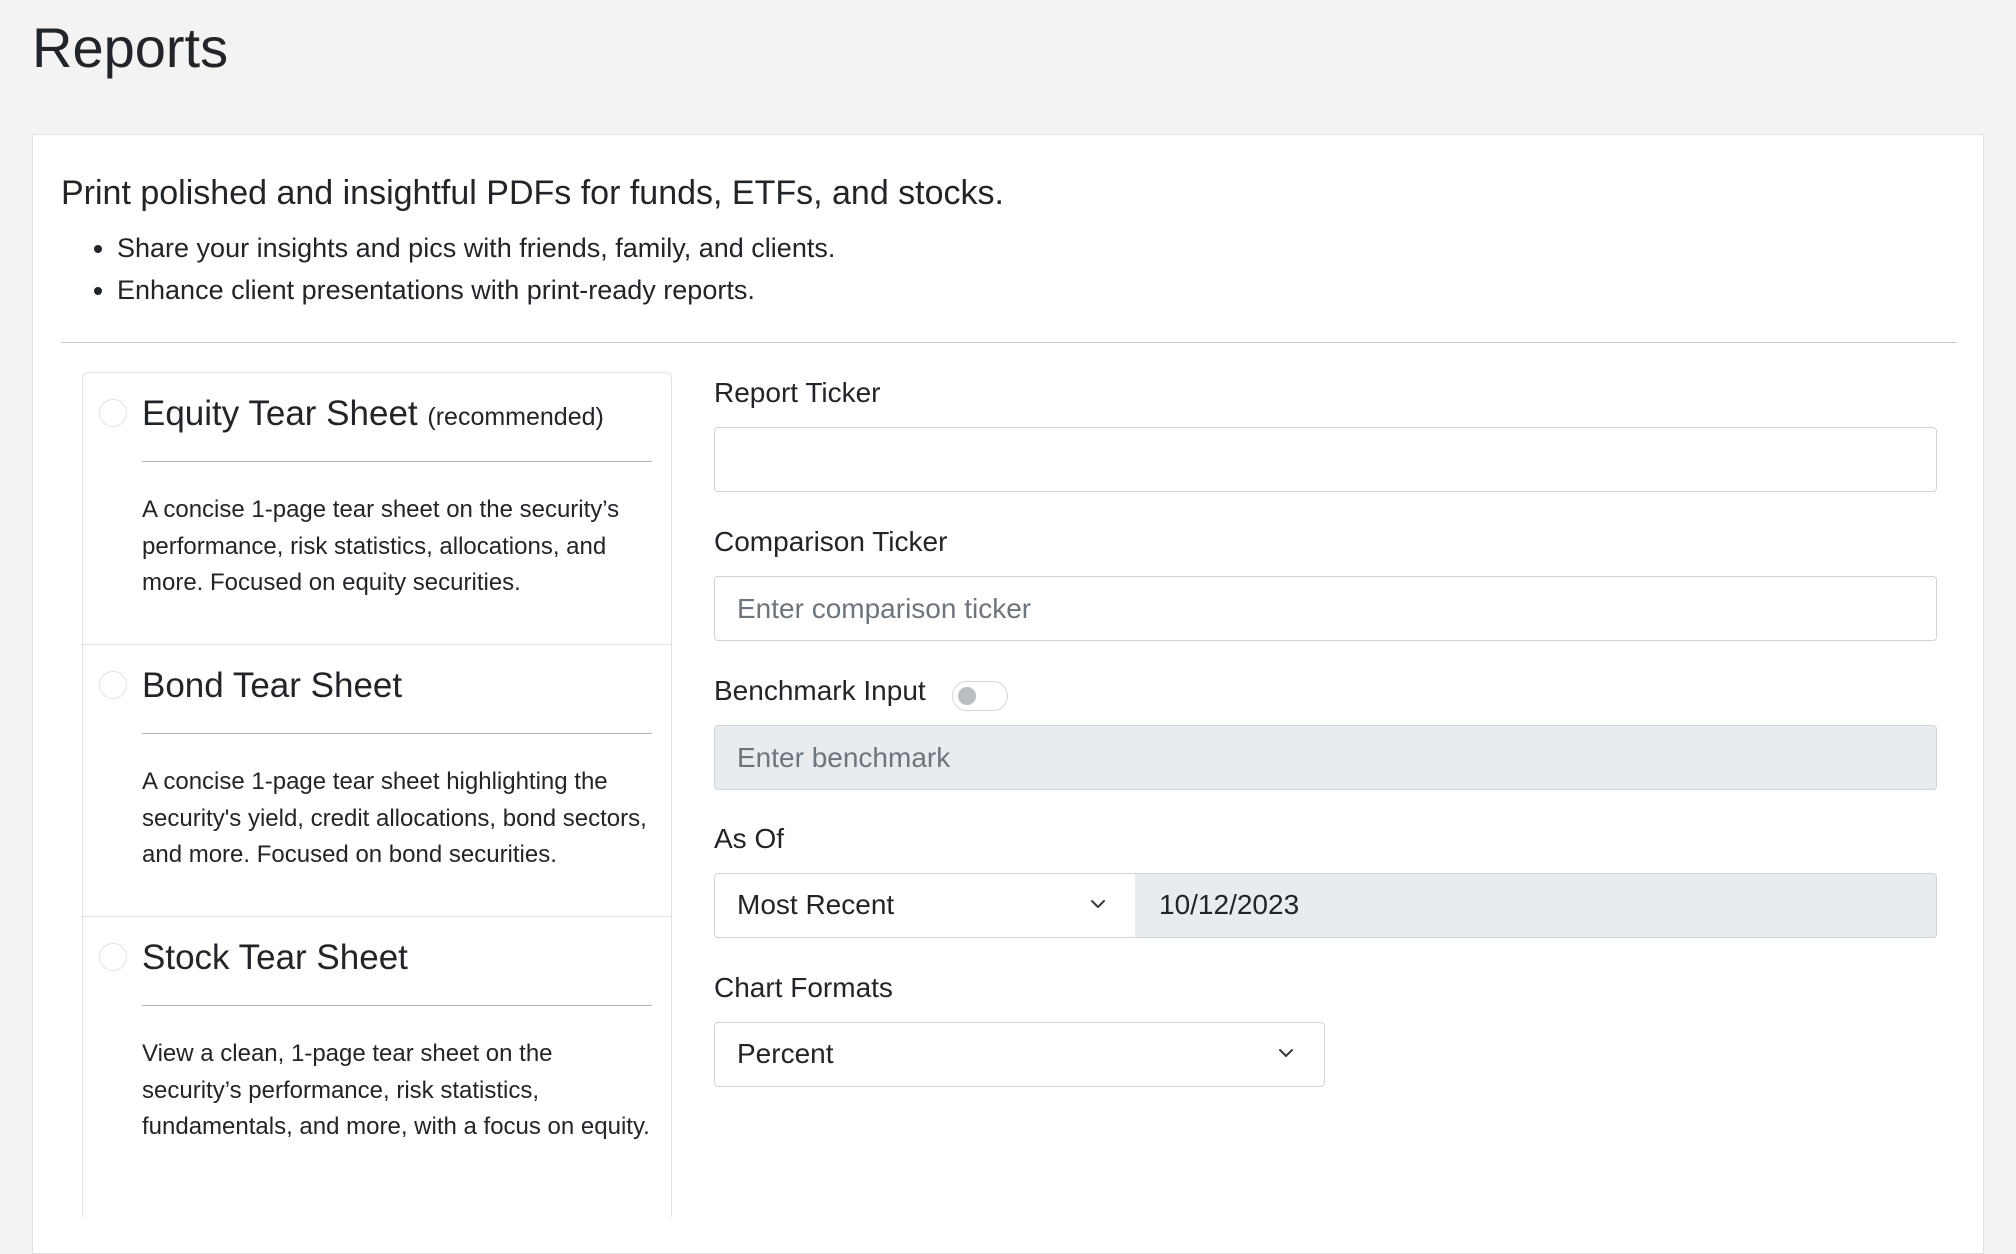 The height and width of the screenshot is (1254, 2016). I want to click on report-ticker-label: Report Ticker, so click(797, 392).